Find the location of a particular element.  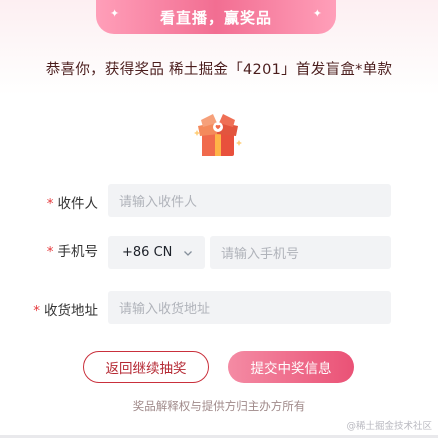

submit-prize-info-button: 提交中奖信息 is located at coordinates (291, 367).